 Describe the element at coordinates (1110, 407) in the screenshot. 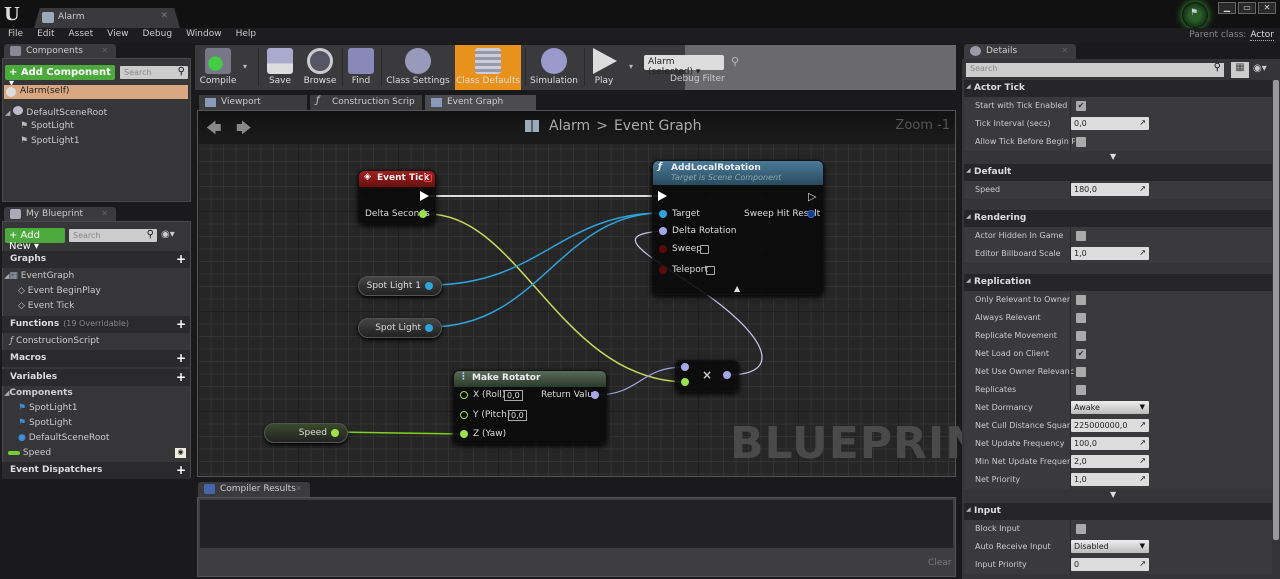

I see `property-dropdown: Awake` at that location.